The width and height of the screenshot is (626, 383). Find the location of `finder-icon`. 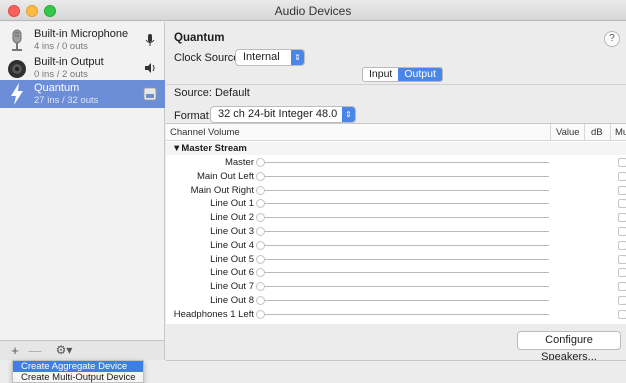

finder-icon is located at coordinates (150, 94).